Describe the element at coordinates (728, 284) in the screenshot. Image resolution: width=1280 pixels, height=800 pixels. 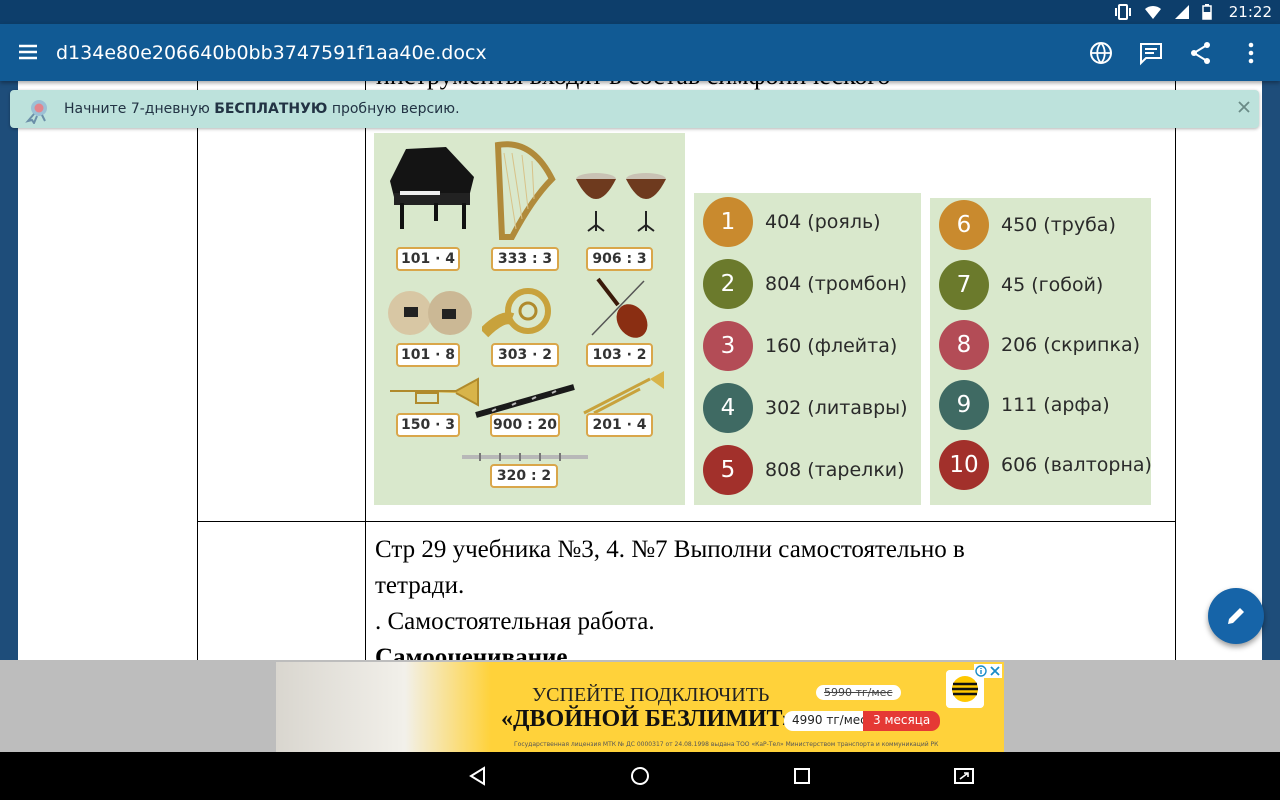
I see `number-badge: 2` at that location.